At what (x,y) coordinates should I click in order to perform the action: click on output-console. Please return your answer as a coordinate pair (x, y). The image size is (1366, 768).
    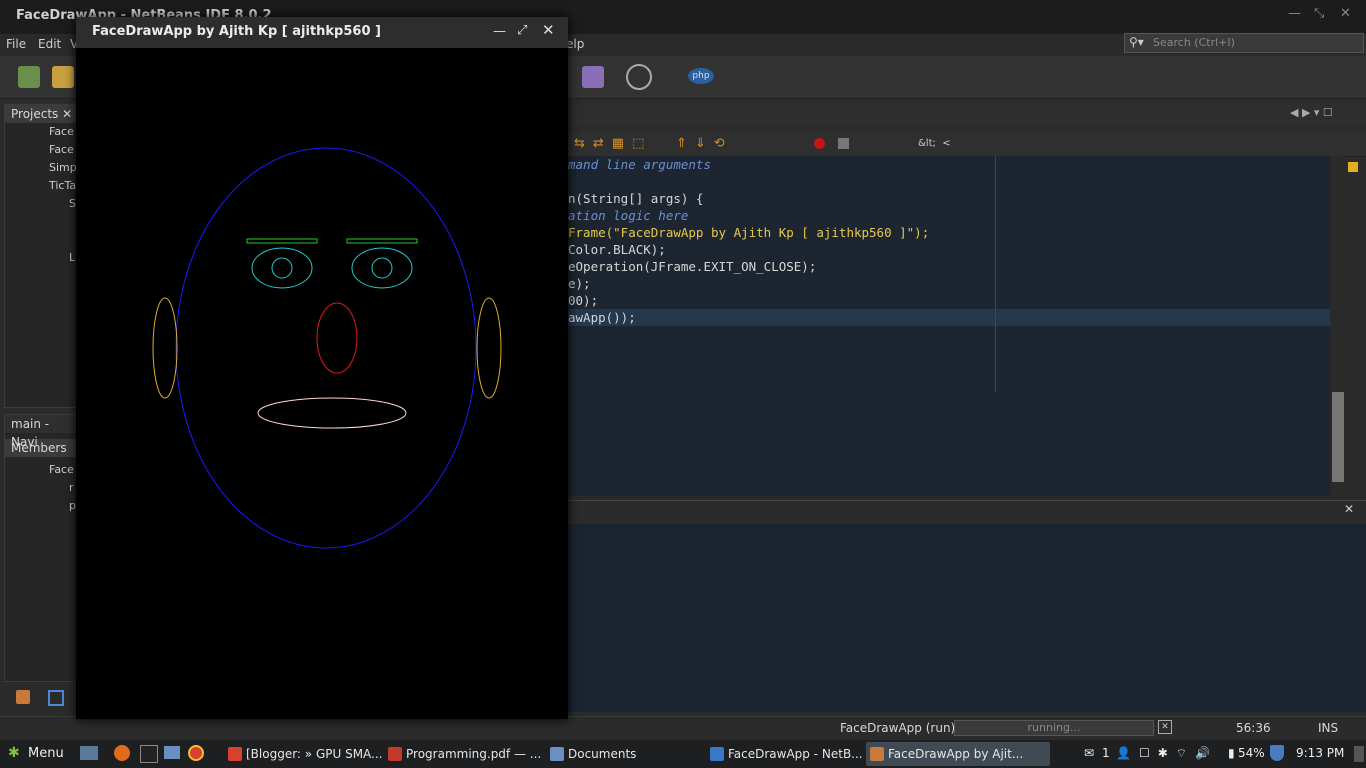
    Looking at the image, I should click on (967, 618).